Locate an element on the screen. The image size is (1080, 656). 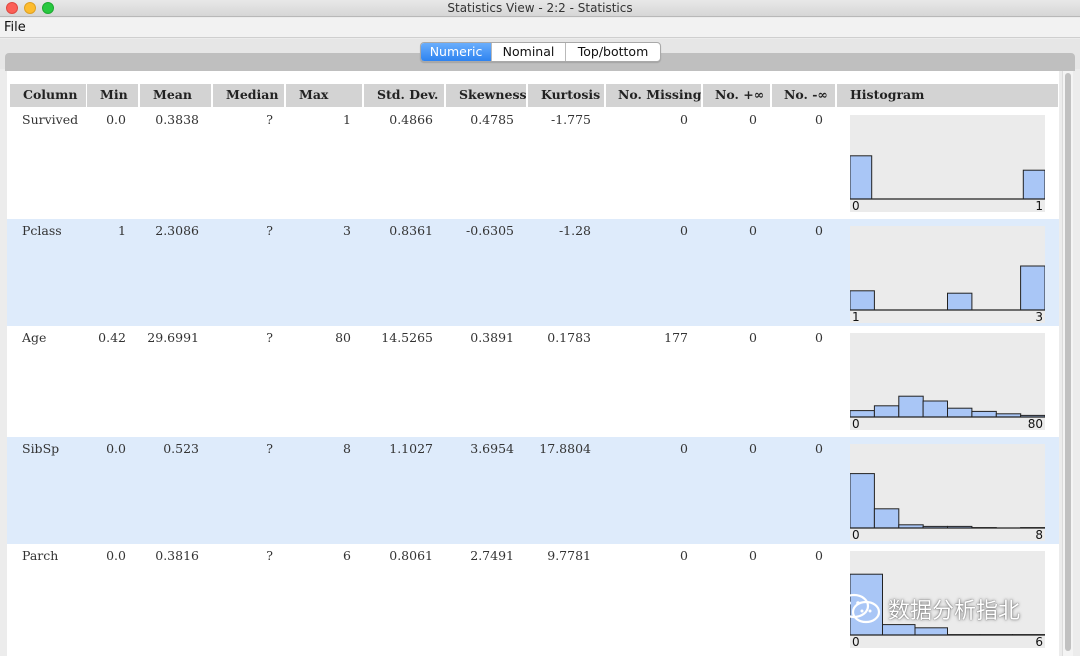
scrollbar-thumb is located at coordinates (1068, 362).